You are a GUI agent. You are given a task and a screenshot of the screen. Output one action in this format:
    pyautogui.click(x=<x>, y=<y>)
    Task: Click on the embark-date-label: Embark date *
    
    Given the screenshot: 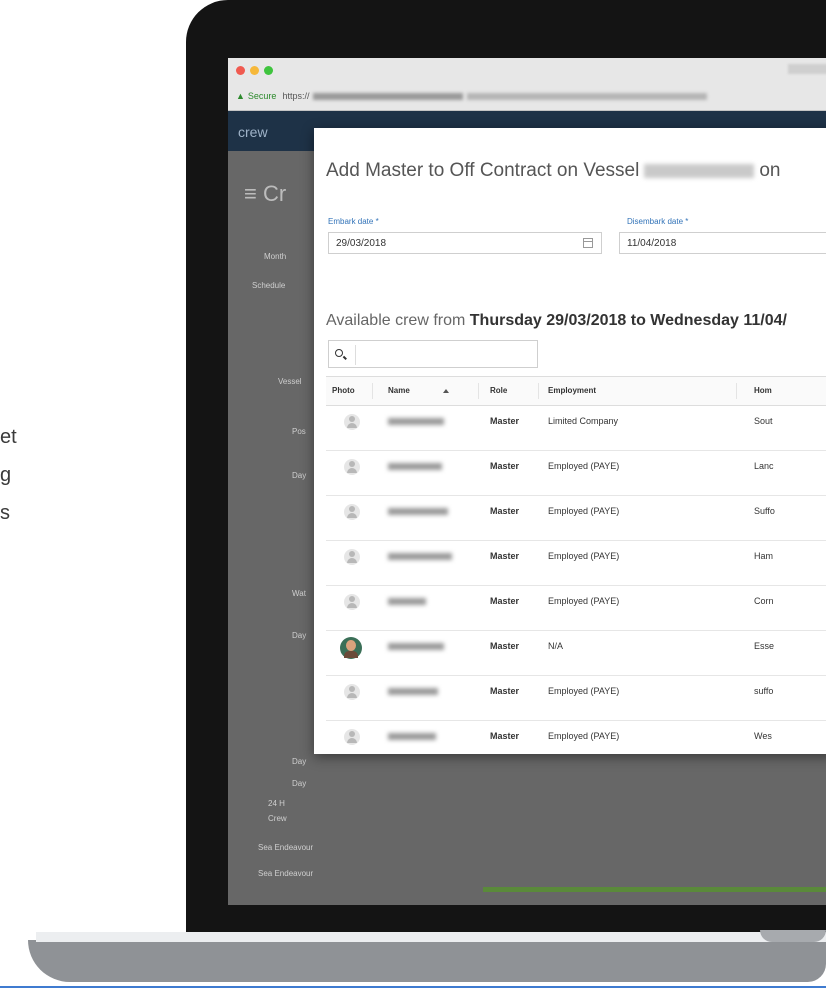 What is the action you would take?
    pyautogui.click(x=353, y=221)
    